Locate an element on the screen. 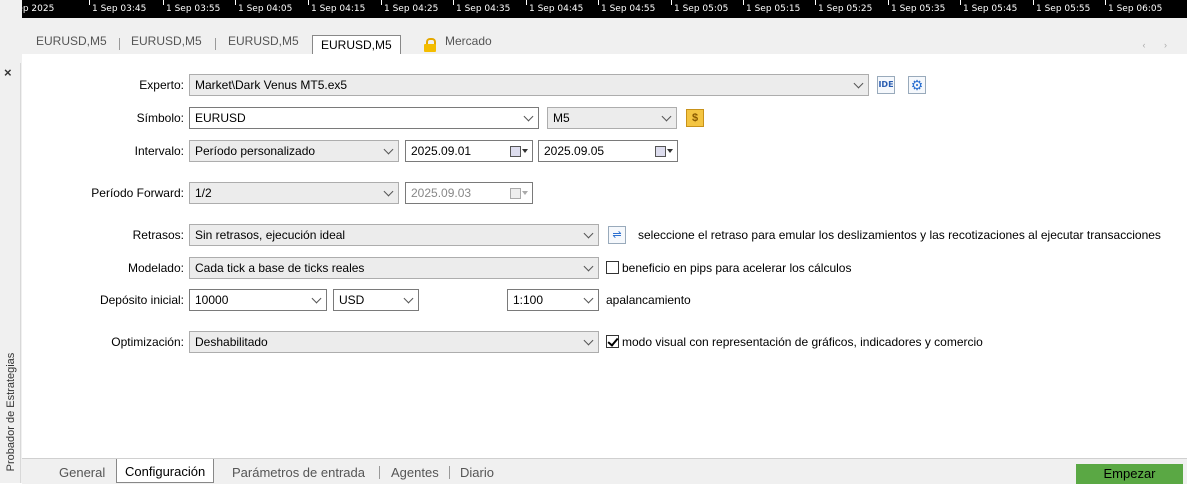 The image size is (1187, 492). currency-value: USD is located at coordinates (352, 300).